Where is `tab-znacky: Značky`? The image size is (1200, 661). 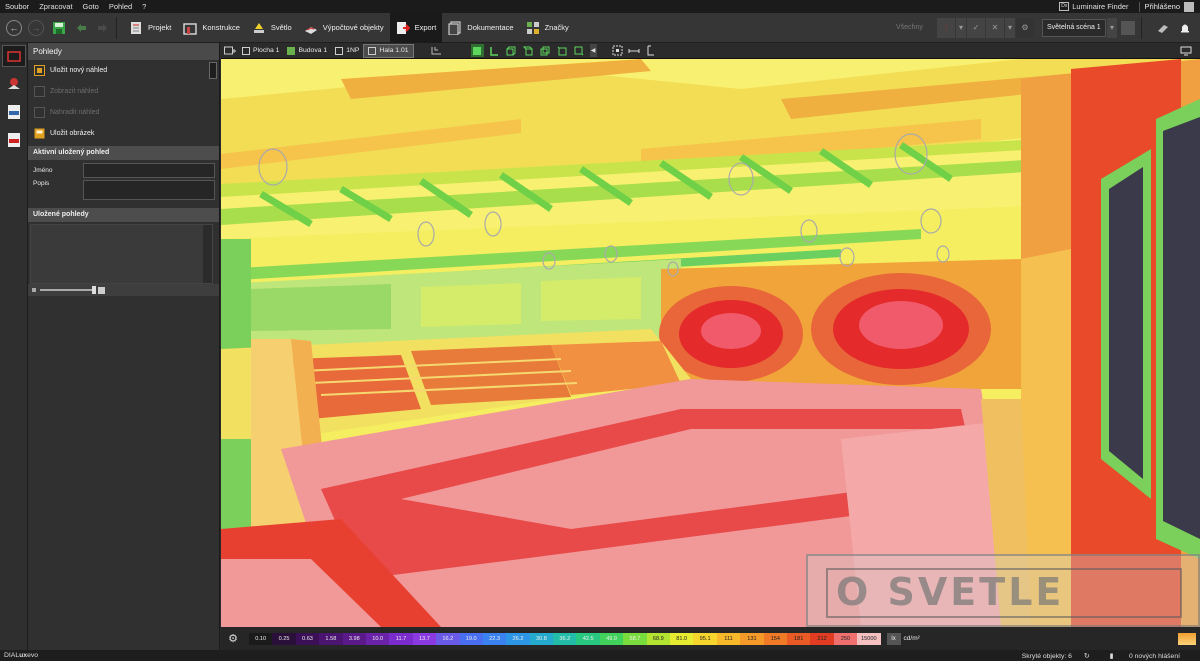 tab-znacky: Značky is located at coordinates (547, 28).